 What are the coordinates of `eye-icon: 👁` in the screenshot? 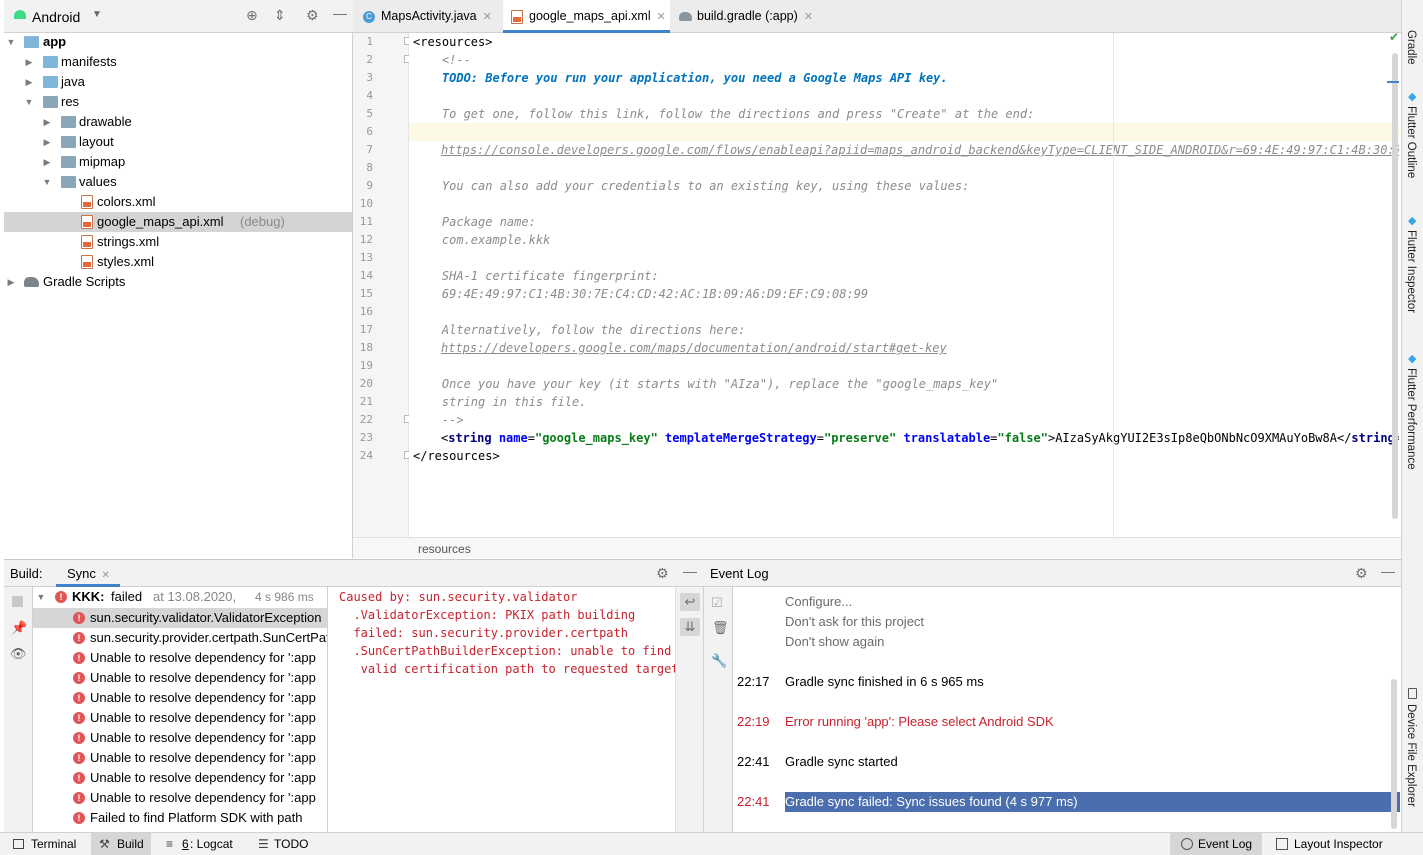 It's located at (18, 654).